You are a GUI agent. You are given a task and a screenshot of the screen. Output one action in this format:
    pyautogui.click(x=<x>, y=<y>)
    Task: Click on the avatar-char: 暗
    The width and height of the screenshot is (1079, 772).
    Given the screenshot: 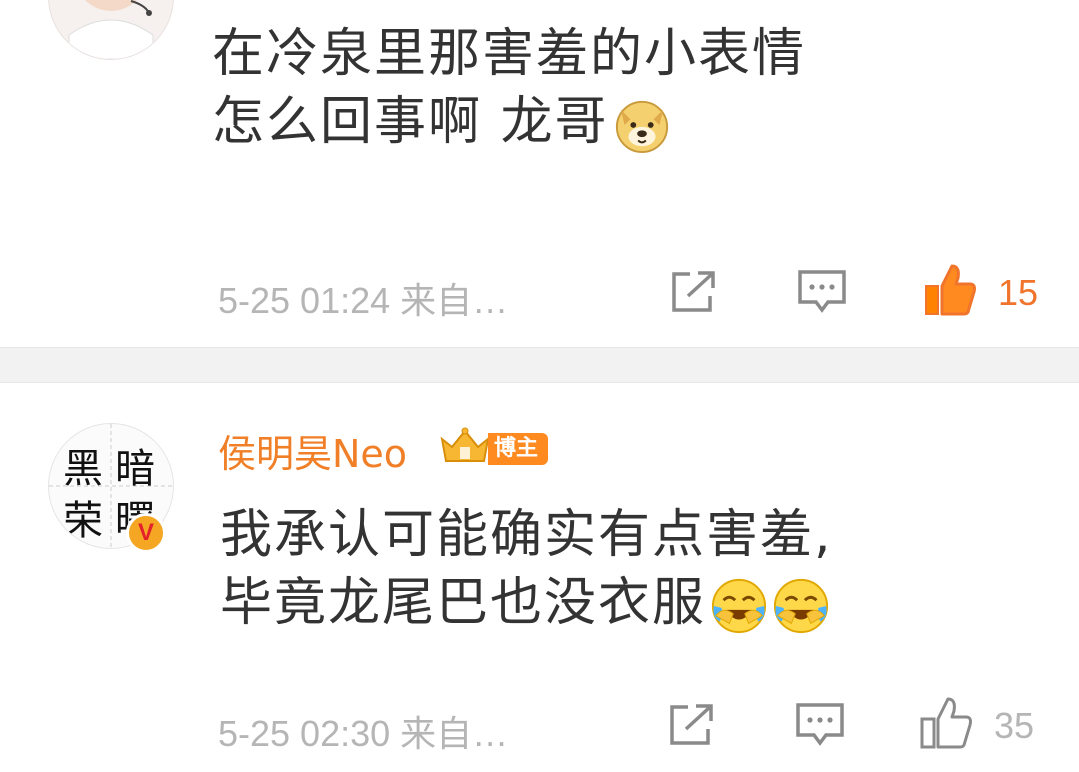 What is the action you would take?
    pyautogui.click(x=135, y=469)
    